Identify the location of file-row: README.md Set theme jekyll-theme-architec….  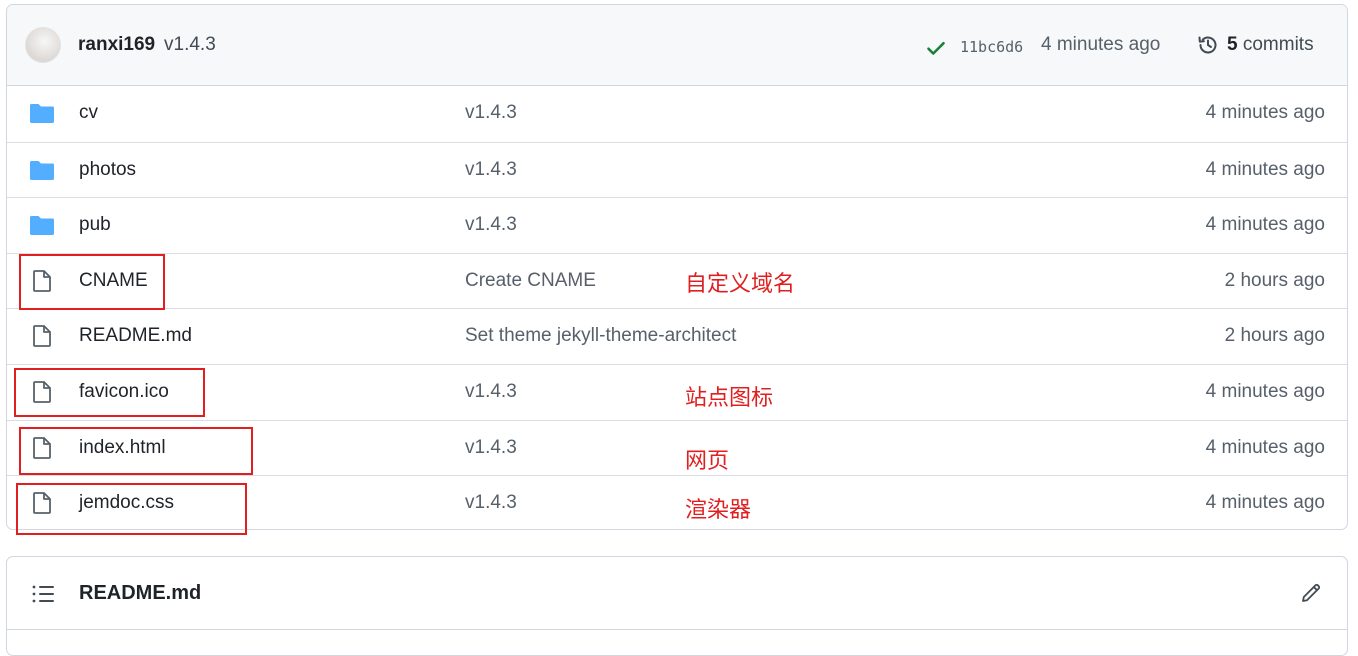
(677, 335).